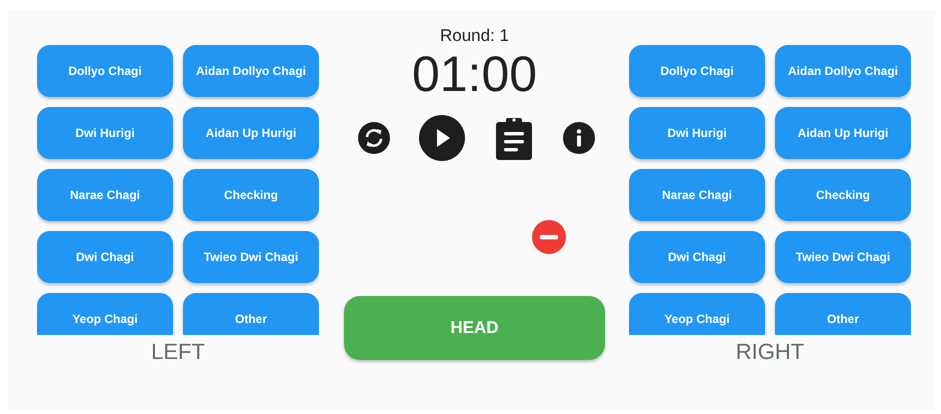 The width and height of the screenshot is (941, 414). Describe the element at coordinates (442, 138) in the screenshot. I see `play-icon` at that location.